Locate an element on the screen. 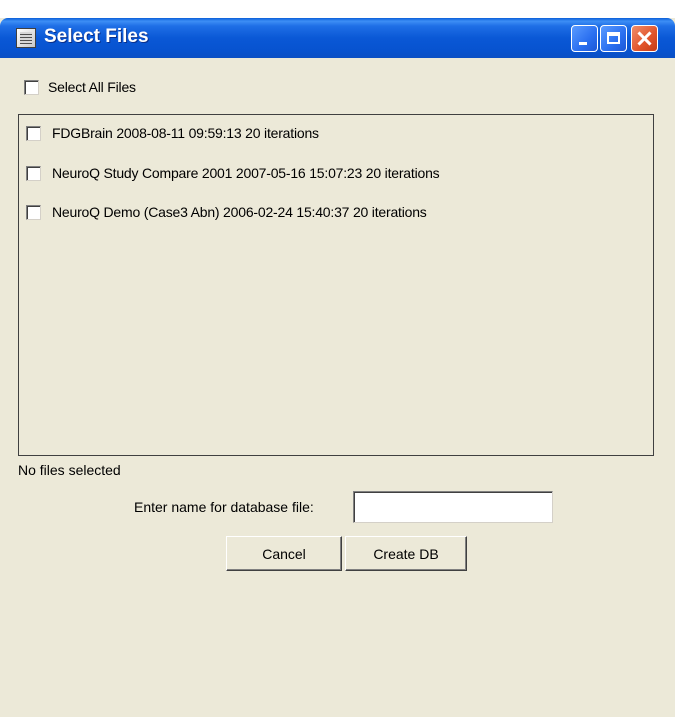  file-checkbox-fdgbrain is located at coordinates (33, 133).